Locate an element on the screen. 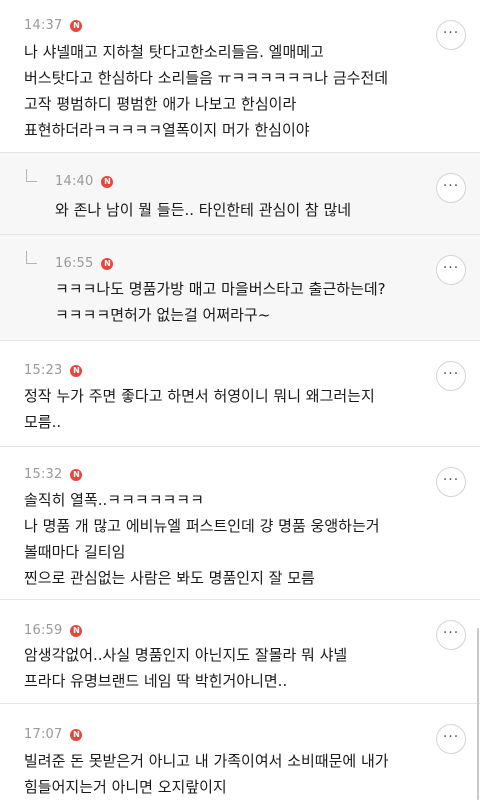 This screenshot has height=802, width=480. comment-meta: 14:37 N is located at coordinates (53, 25).